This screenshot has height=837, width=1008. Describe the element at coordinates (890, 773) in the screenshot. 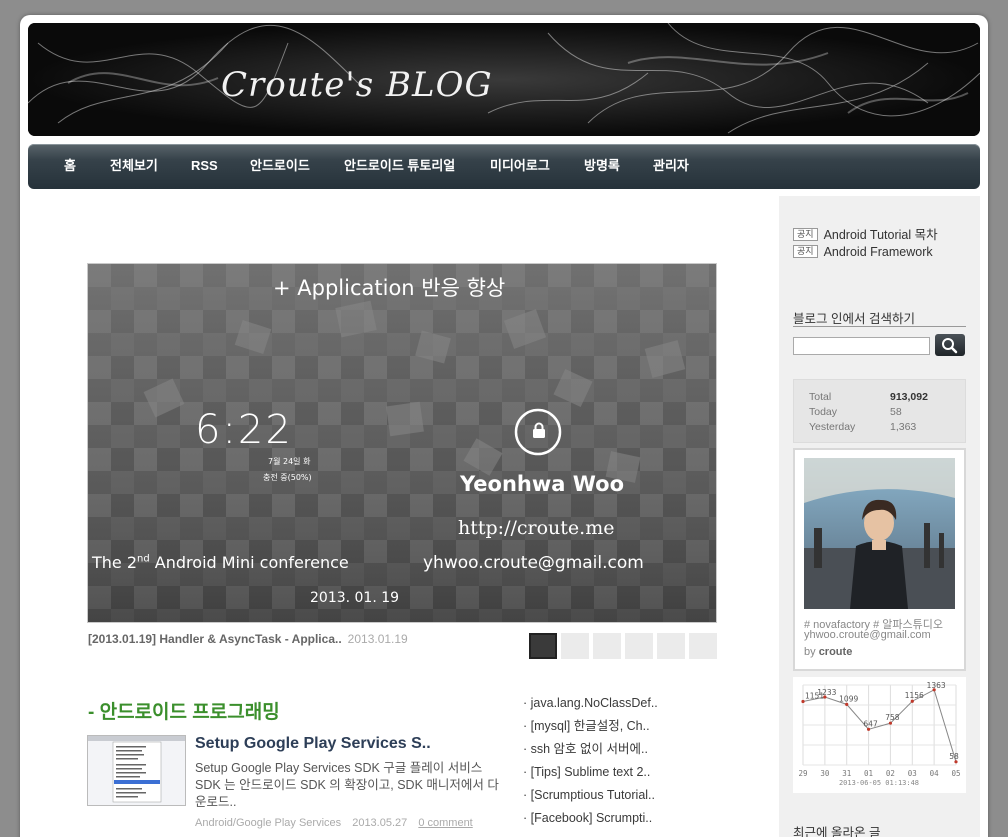

I see `tick-label: 02` at that location.